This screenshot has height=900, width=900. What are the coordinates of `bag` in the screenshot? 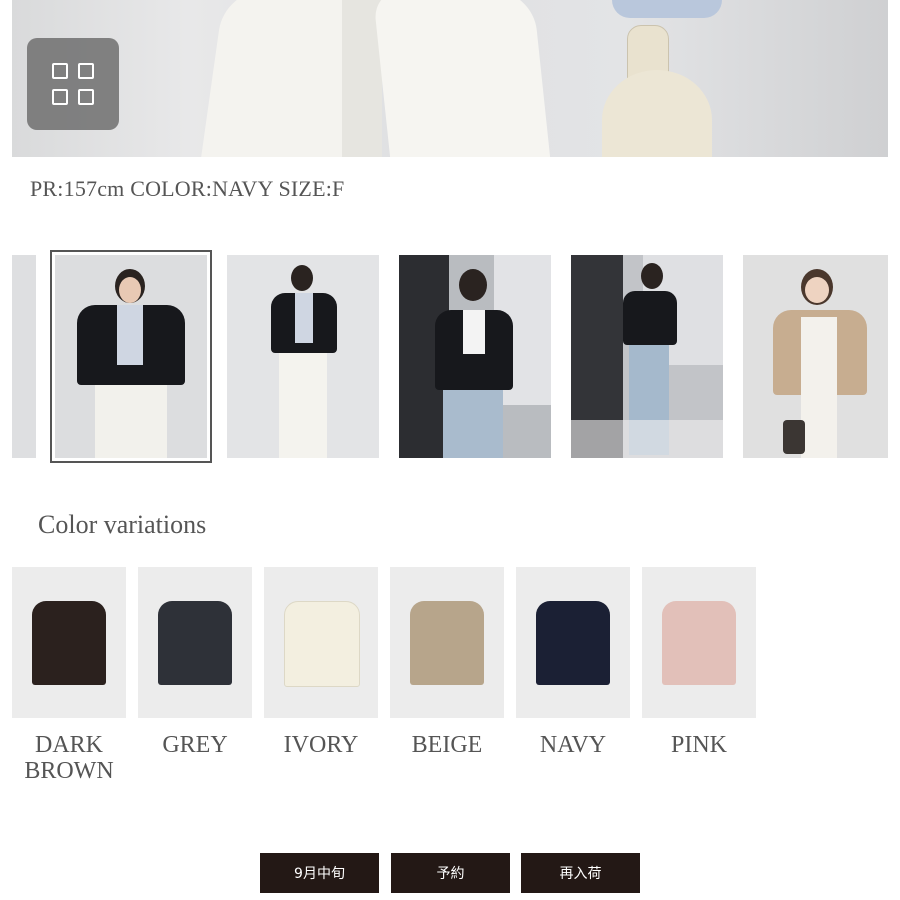 It's located at (657, 113).